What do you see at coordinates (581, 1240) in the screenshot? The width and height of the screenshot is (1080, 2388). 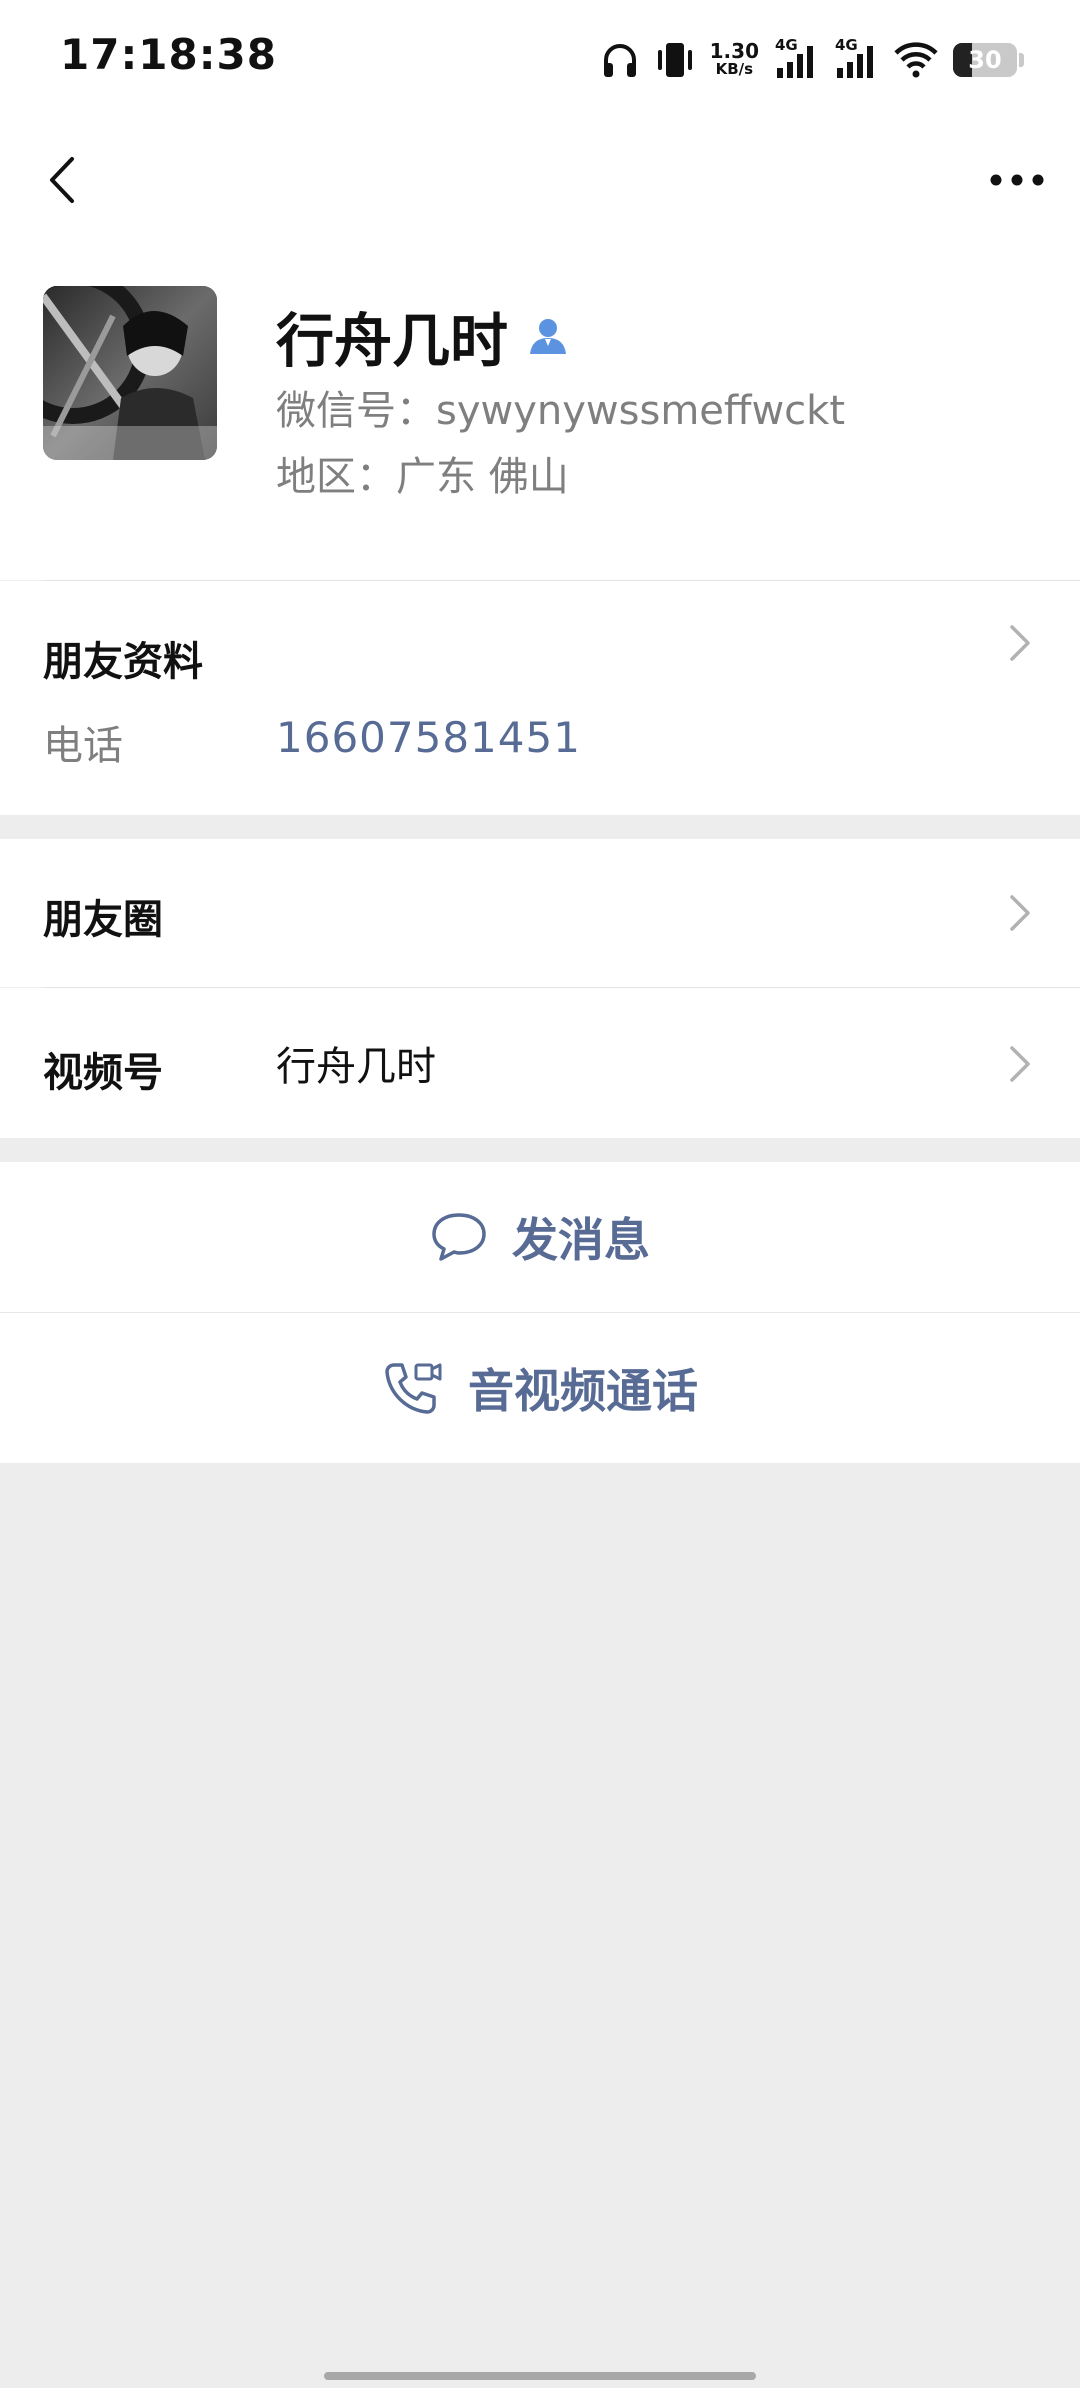 I see `send-message-label: 发消息` at bounding box center [581, 1240].